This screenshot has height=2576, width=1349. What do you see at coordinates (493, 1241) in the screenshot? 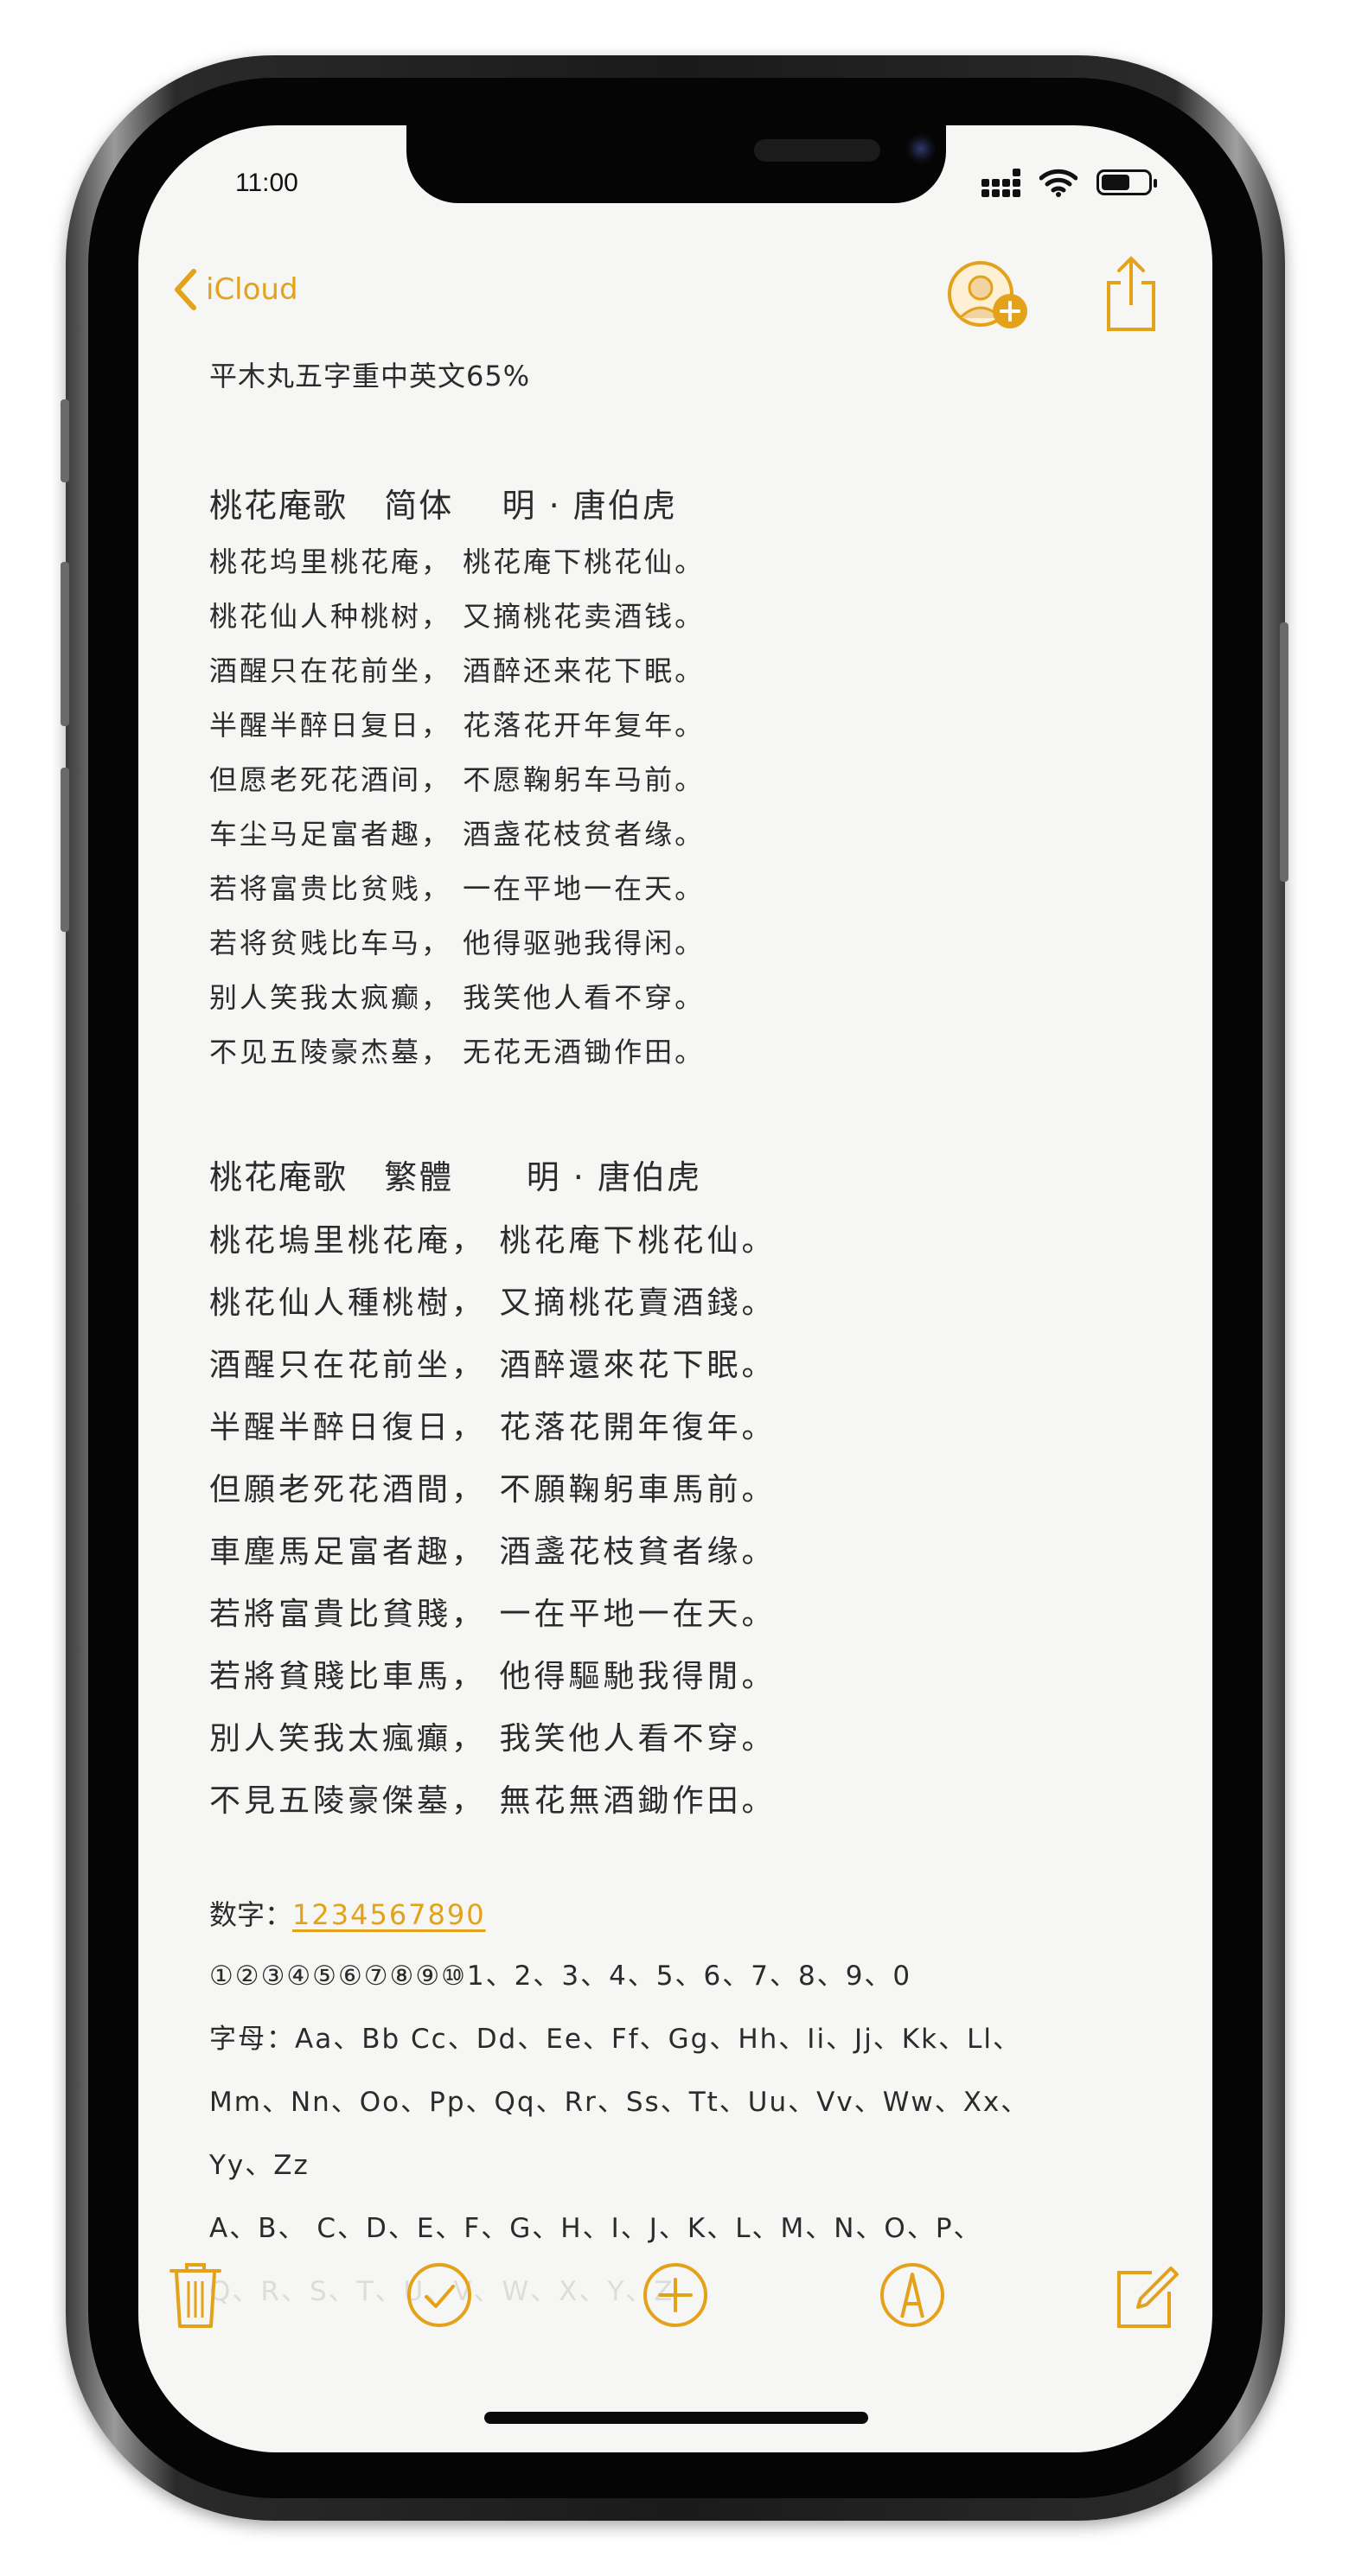
I see `poem-line: 桃花塢里桃花庵， 桃花庵下桃花仙。` at bounding box center [493, 1241].